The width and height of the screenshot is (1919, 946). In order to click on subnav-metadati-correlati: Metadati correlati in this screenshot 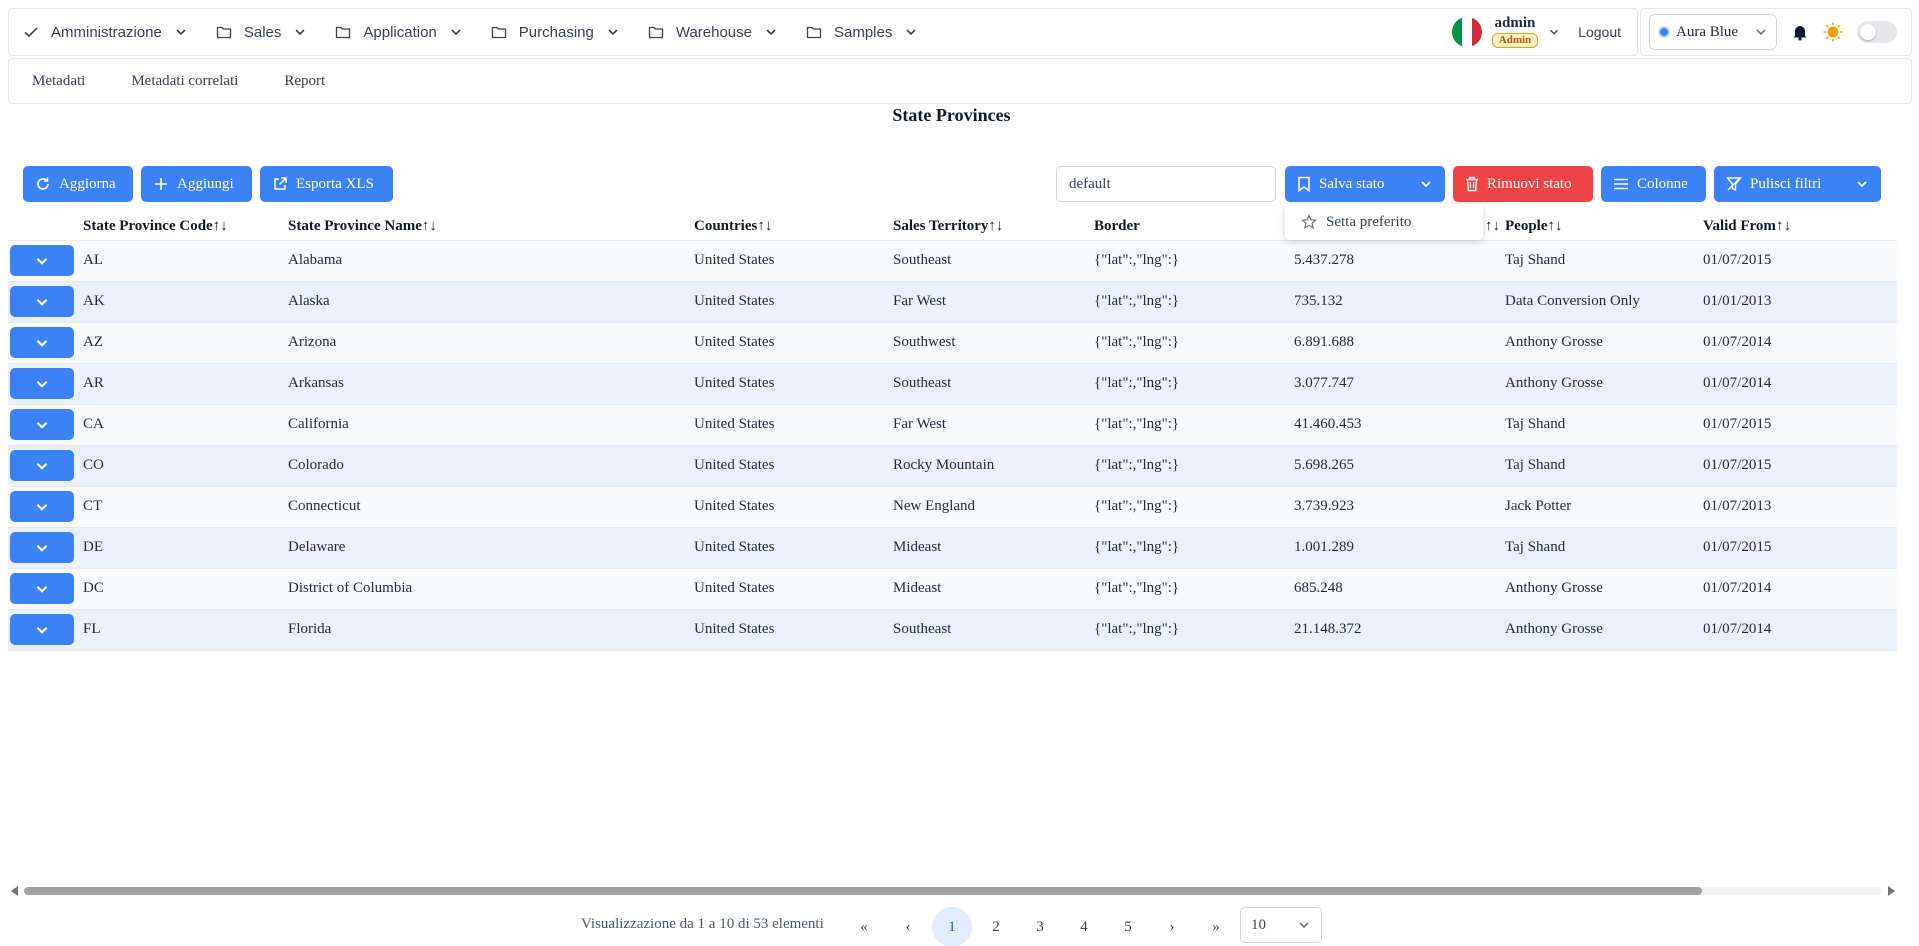, I will do `click(184, 81)`.